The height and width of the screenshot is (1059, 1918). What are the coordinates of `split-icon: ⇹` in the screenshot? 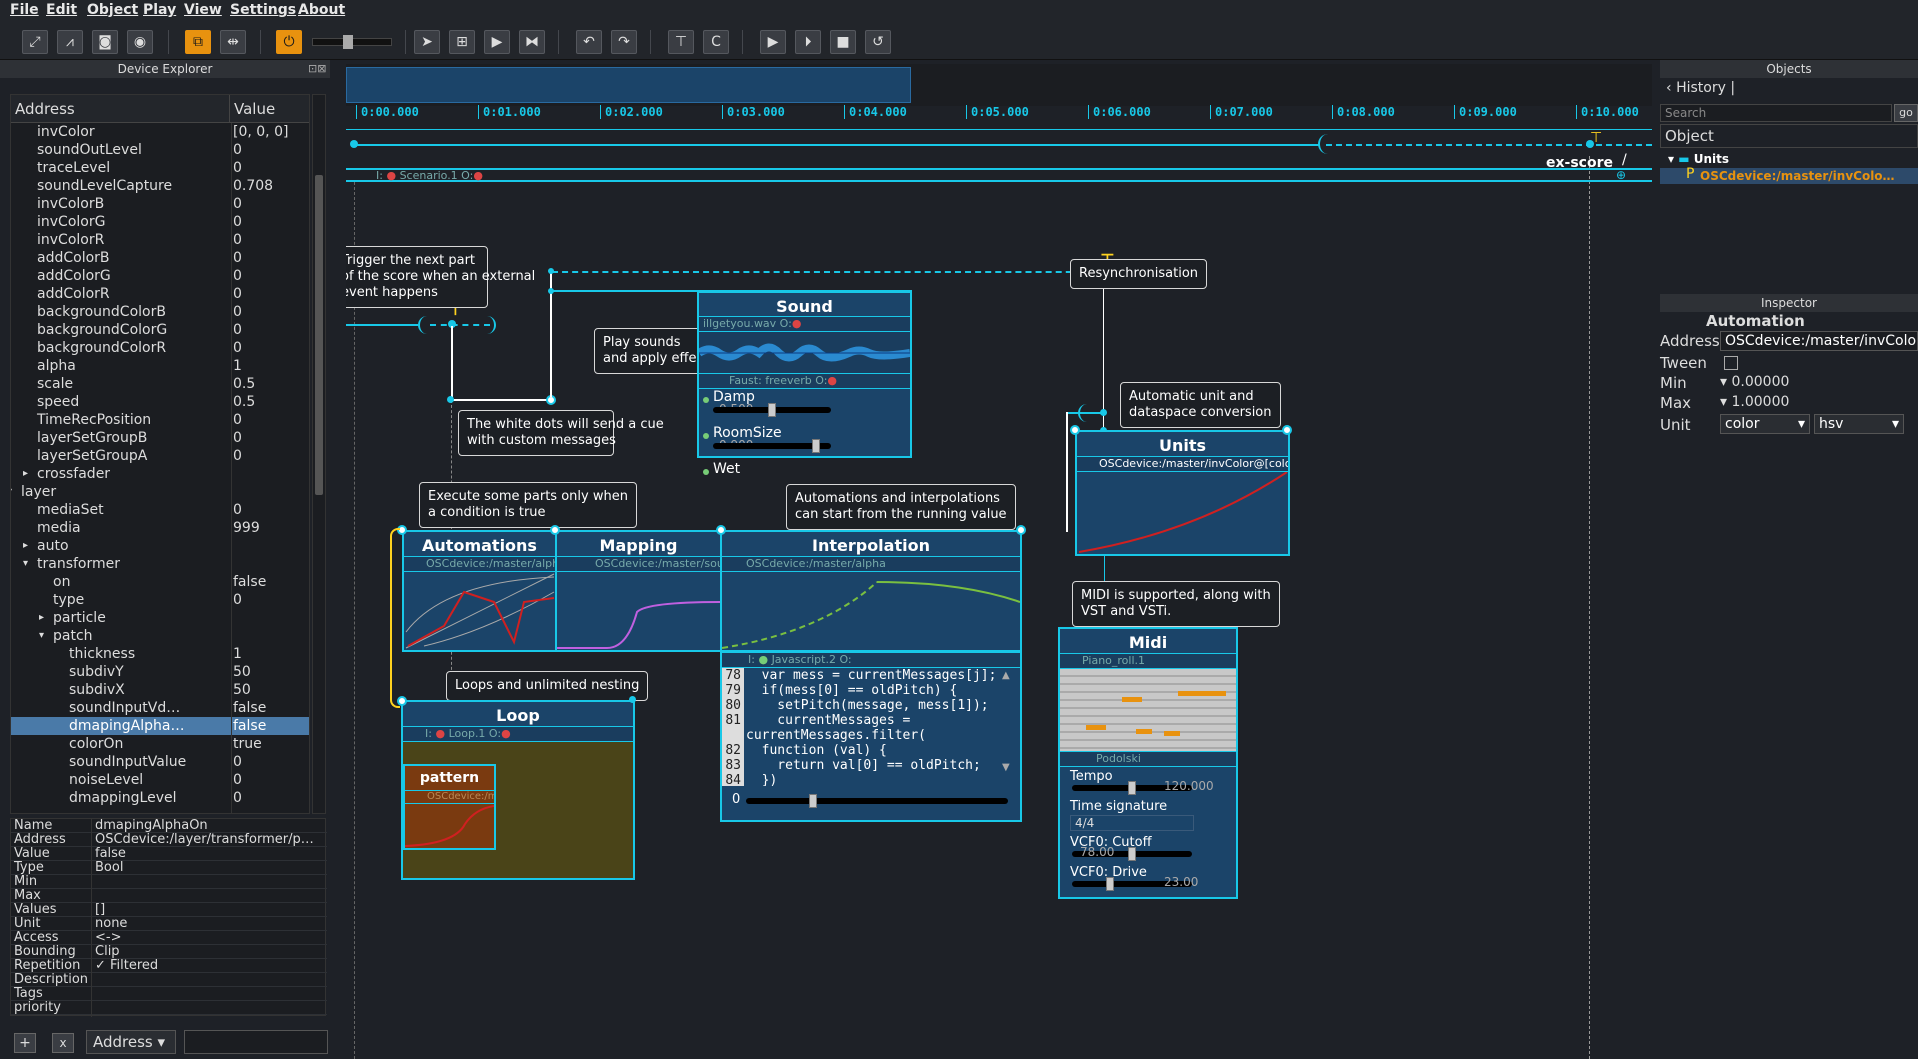 It's located at (233, 42).